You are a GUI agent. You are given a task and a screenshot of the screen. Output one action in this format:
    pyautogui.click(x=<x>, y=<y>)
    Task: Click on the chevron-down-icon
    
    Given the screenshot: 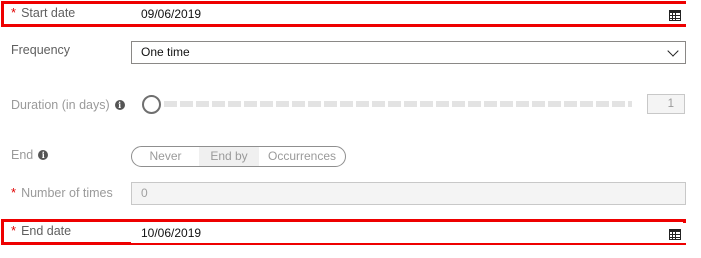 What is the action you would take?
    pyautogui.click(x=673, y=51)
    